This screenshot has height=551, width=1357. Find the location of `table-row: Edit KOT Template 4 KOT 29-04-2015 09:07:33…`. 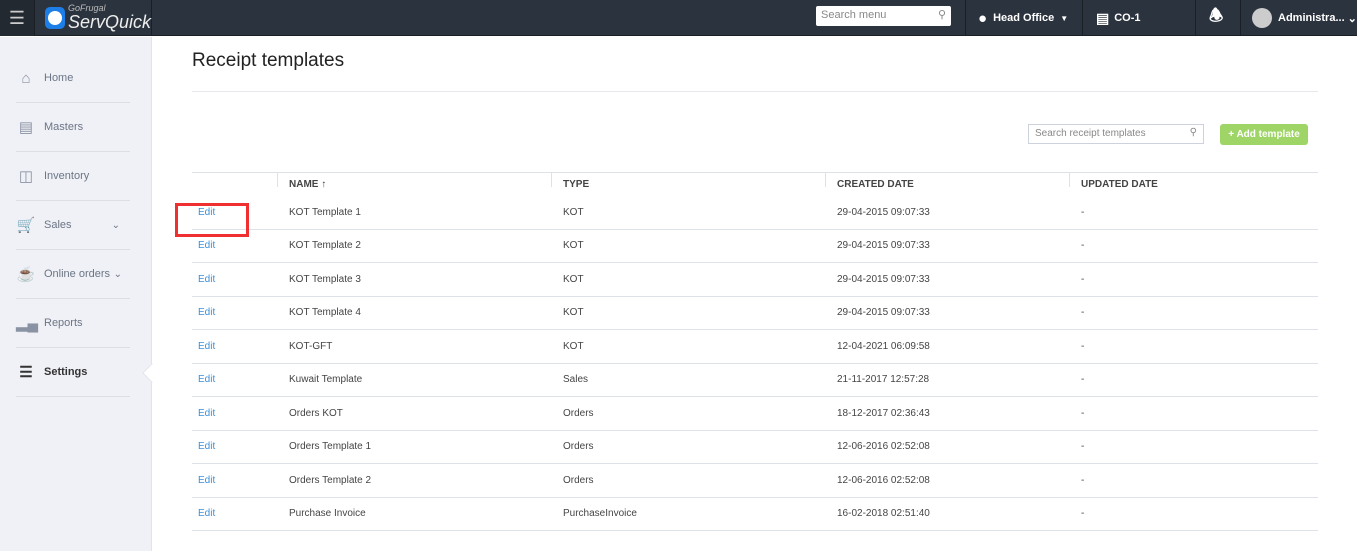

table-row: Edit KOT Template 4 KOT 29-04-2015 09:07:33… is located at coordinates (755, 313).